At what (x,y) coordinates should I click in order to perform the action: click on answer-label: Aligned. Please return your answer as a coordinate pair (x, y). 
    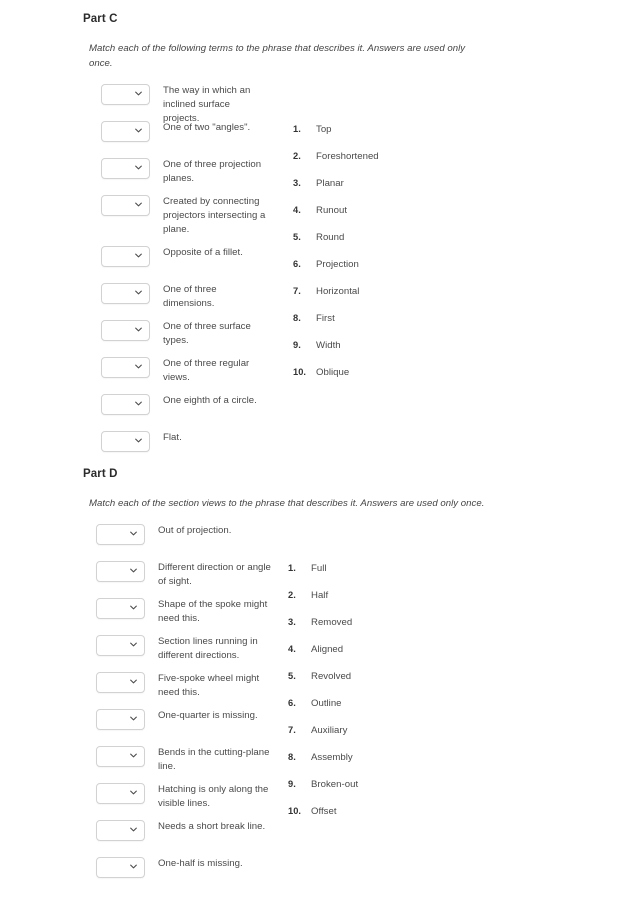
    Looking at the image, I should click on (327, 649).